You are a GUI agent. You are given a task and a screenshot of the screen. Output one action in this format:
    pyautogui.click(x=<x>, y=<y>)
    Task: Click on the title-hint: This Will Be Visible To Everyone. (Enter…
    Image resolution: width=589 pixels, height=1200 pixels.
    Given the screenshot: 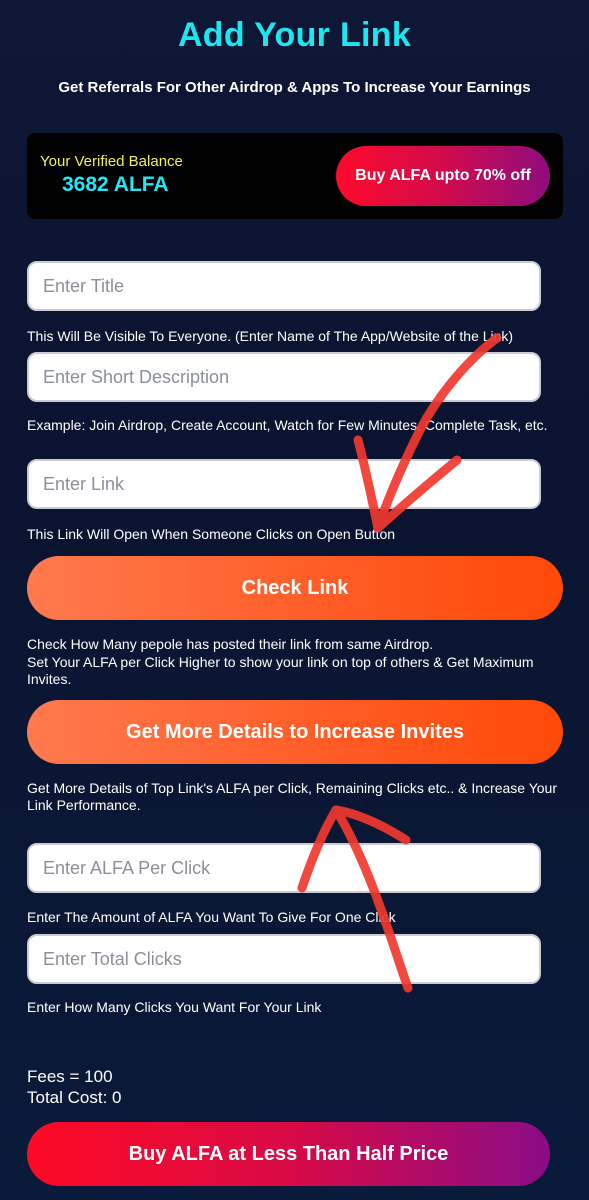 What is the action you would take?
    pyautogui.click(x=270, y=336)
    